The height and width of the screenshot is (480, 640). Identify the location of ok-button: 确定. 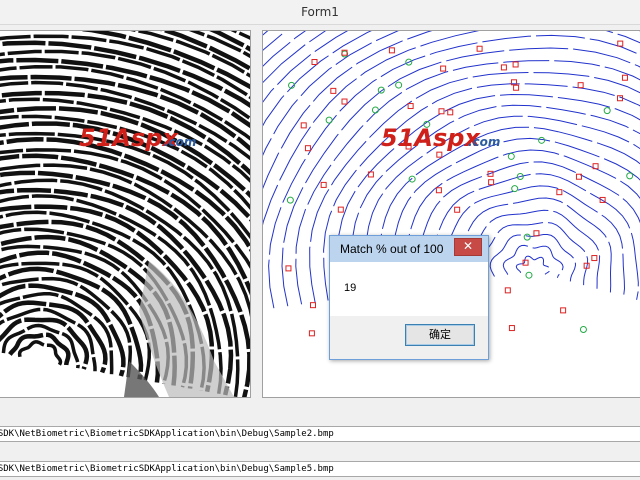
(440, 335).